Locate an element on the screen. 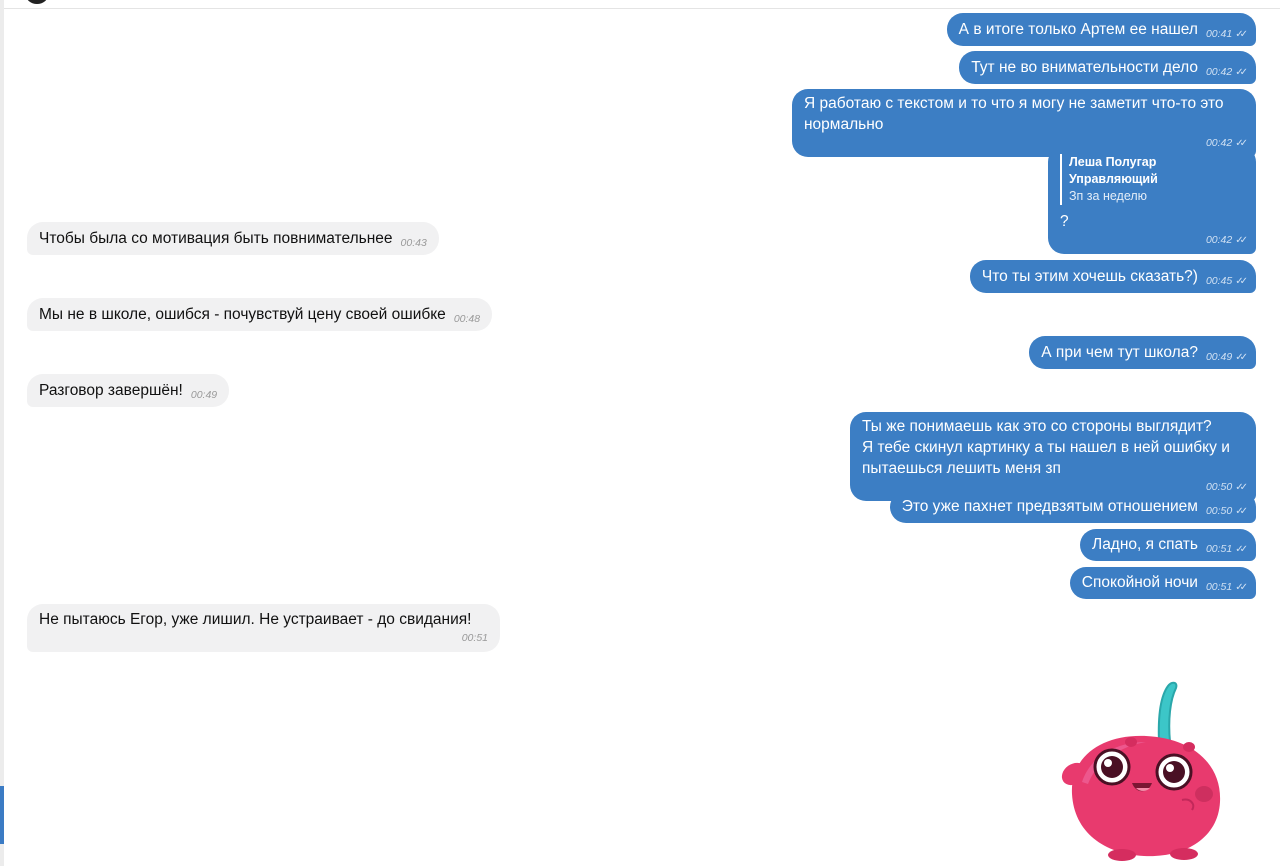  outgoing-message: Спокойной ночи 00:51 ✓✓ is located at coordinates (1162, 583).